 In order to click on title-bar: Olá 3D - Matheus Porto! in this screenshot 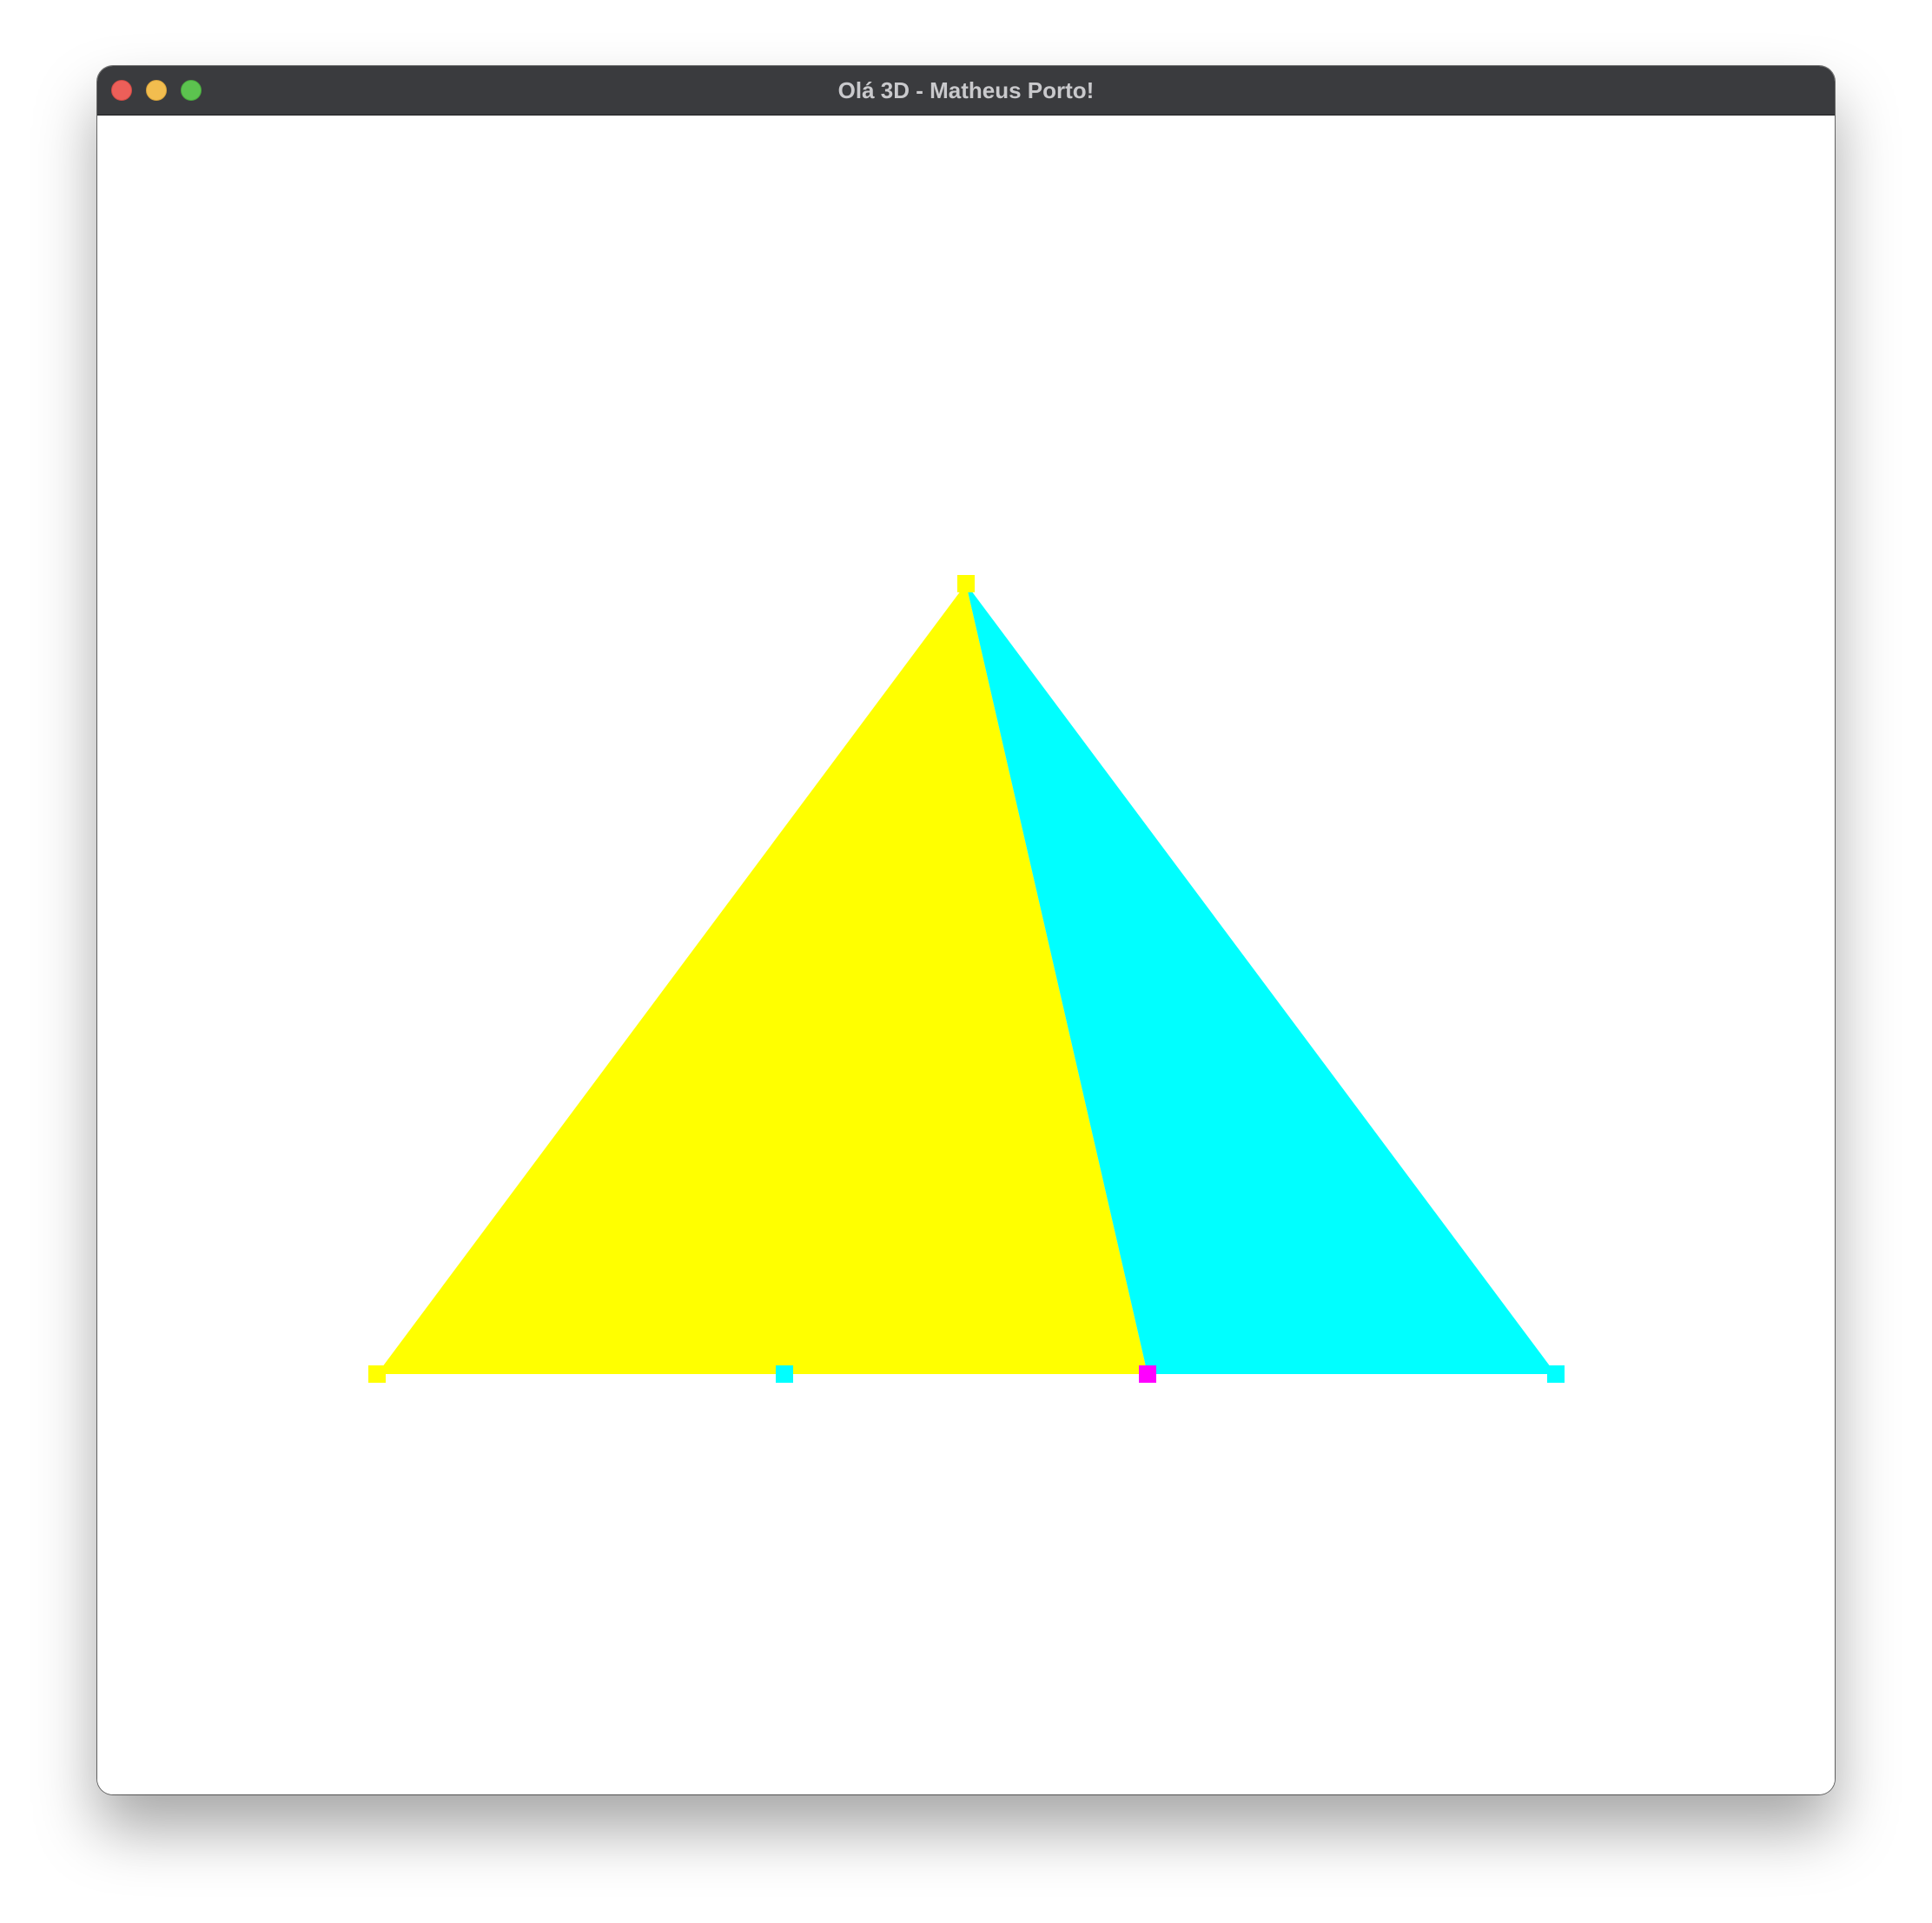, I will do `click(966, 91)`.